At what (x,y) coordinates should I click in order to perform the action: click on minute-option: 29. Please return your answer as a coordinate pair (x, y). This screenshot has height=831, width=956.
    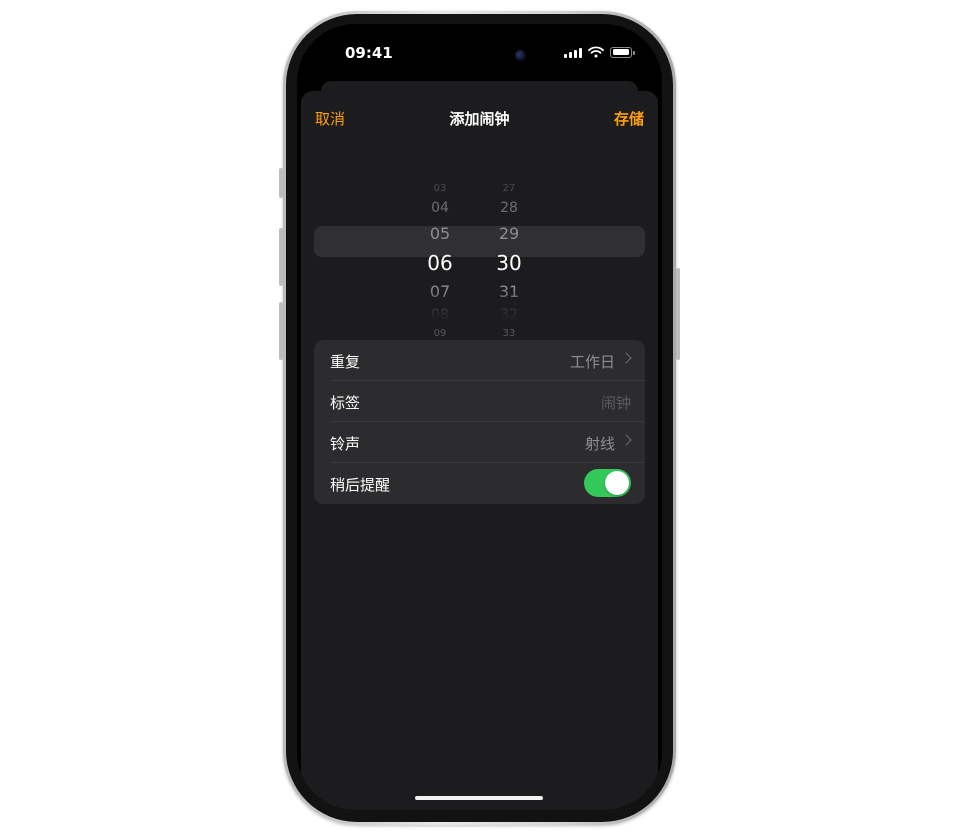
    Looking at the image, I should click on (509, 233).